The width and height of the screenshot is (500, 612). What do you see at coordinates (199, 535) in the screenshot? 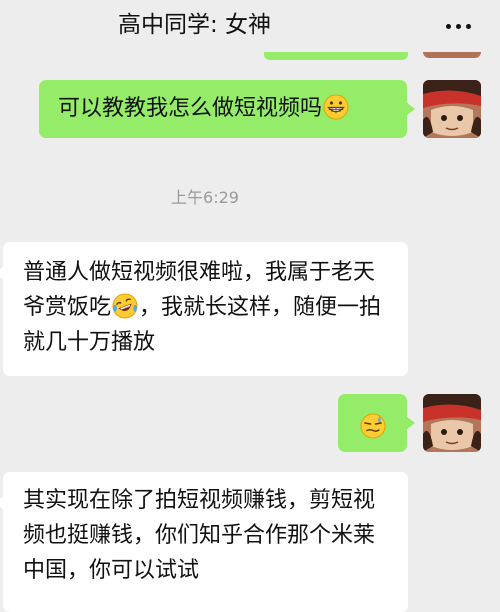
I see `message-text: 其实现在除了拍短视频赚钱，剪短视频也挺赚钱，你们知乎合作那个米莱中国，你可以试试` at bounding box center [199, 535].